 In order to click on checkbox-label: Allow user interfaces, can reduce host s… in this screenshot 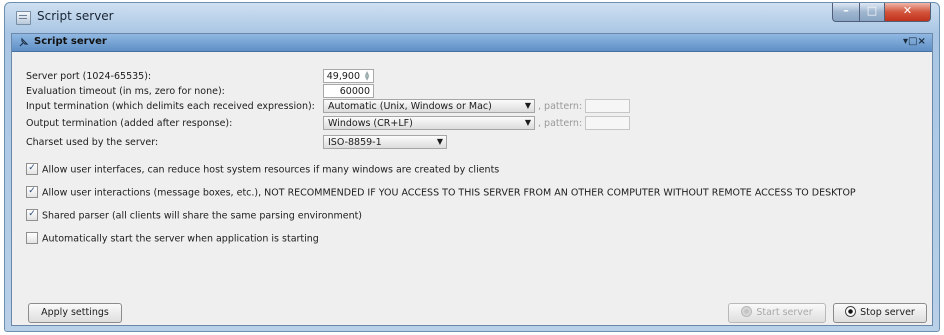, I will do `click(271, 170)`.